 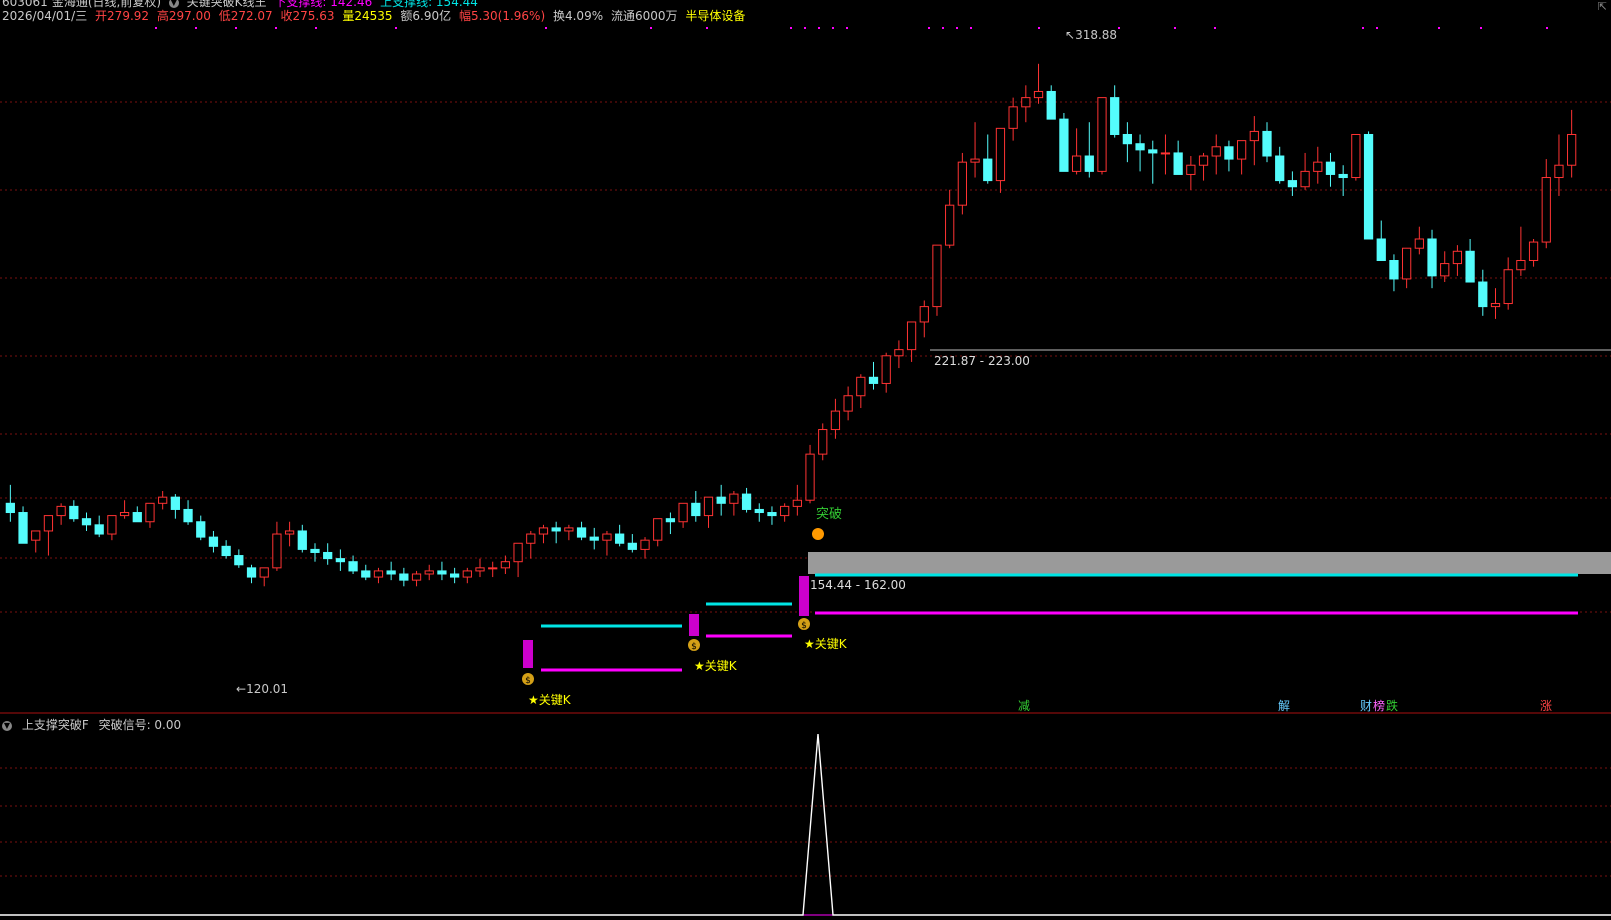 What do you see at coordinates (550, 700) in the screenshot?
I see `key-k-label: ★关键K` at bounding box center [550, 700].